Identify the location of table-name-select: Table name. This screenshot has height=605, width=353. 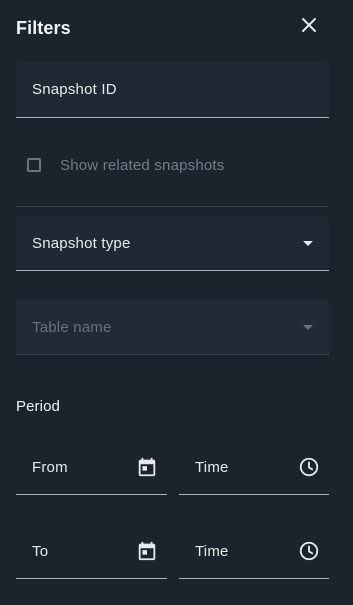
(172, 327).